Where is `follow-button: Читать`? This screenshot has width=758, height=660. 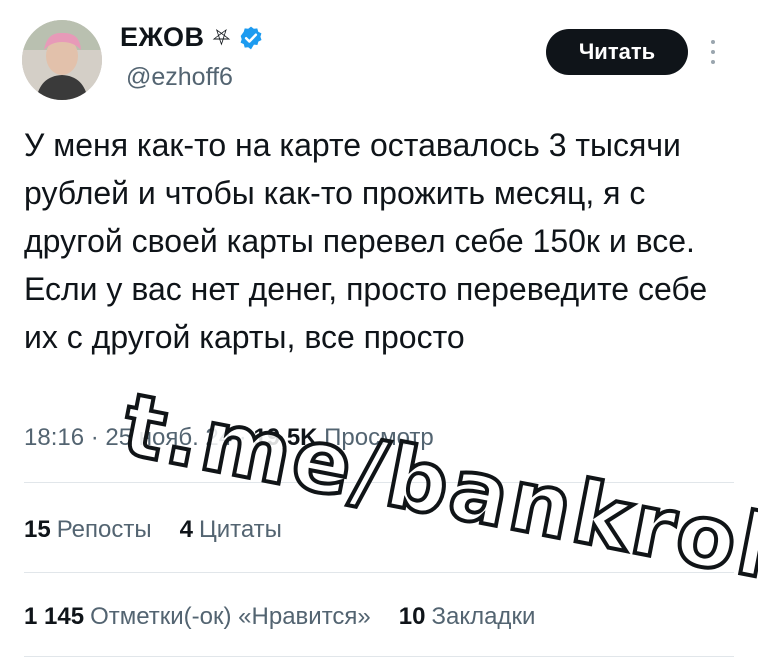
follow-button: Читать is located at coordinates (617, 52).